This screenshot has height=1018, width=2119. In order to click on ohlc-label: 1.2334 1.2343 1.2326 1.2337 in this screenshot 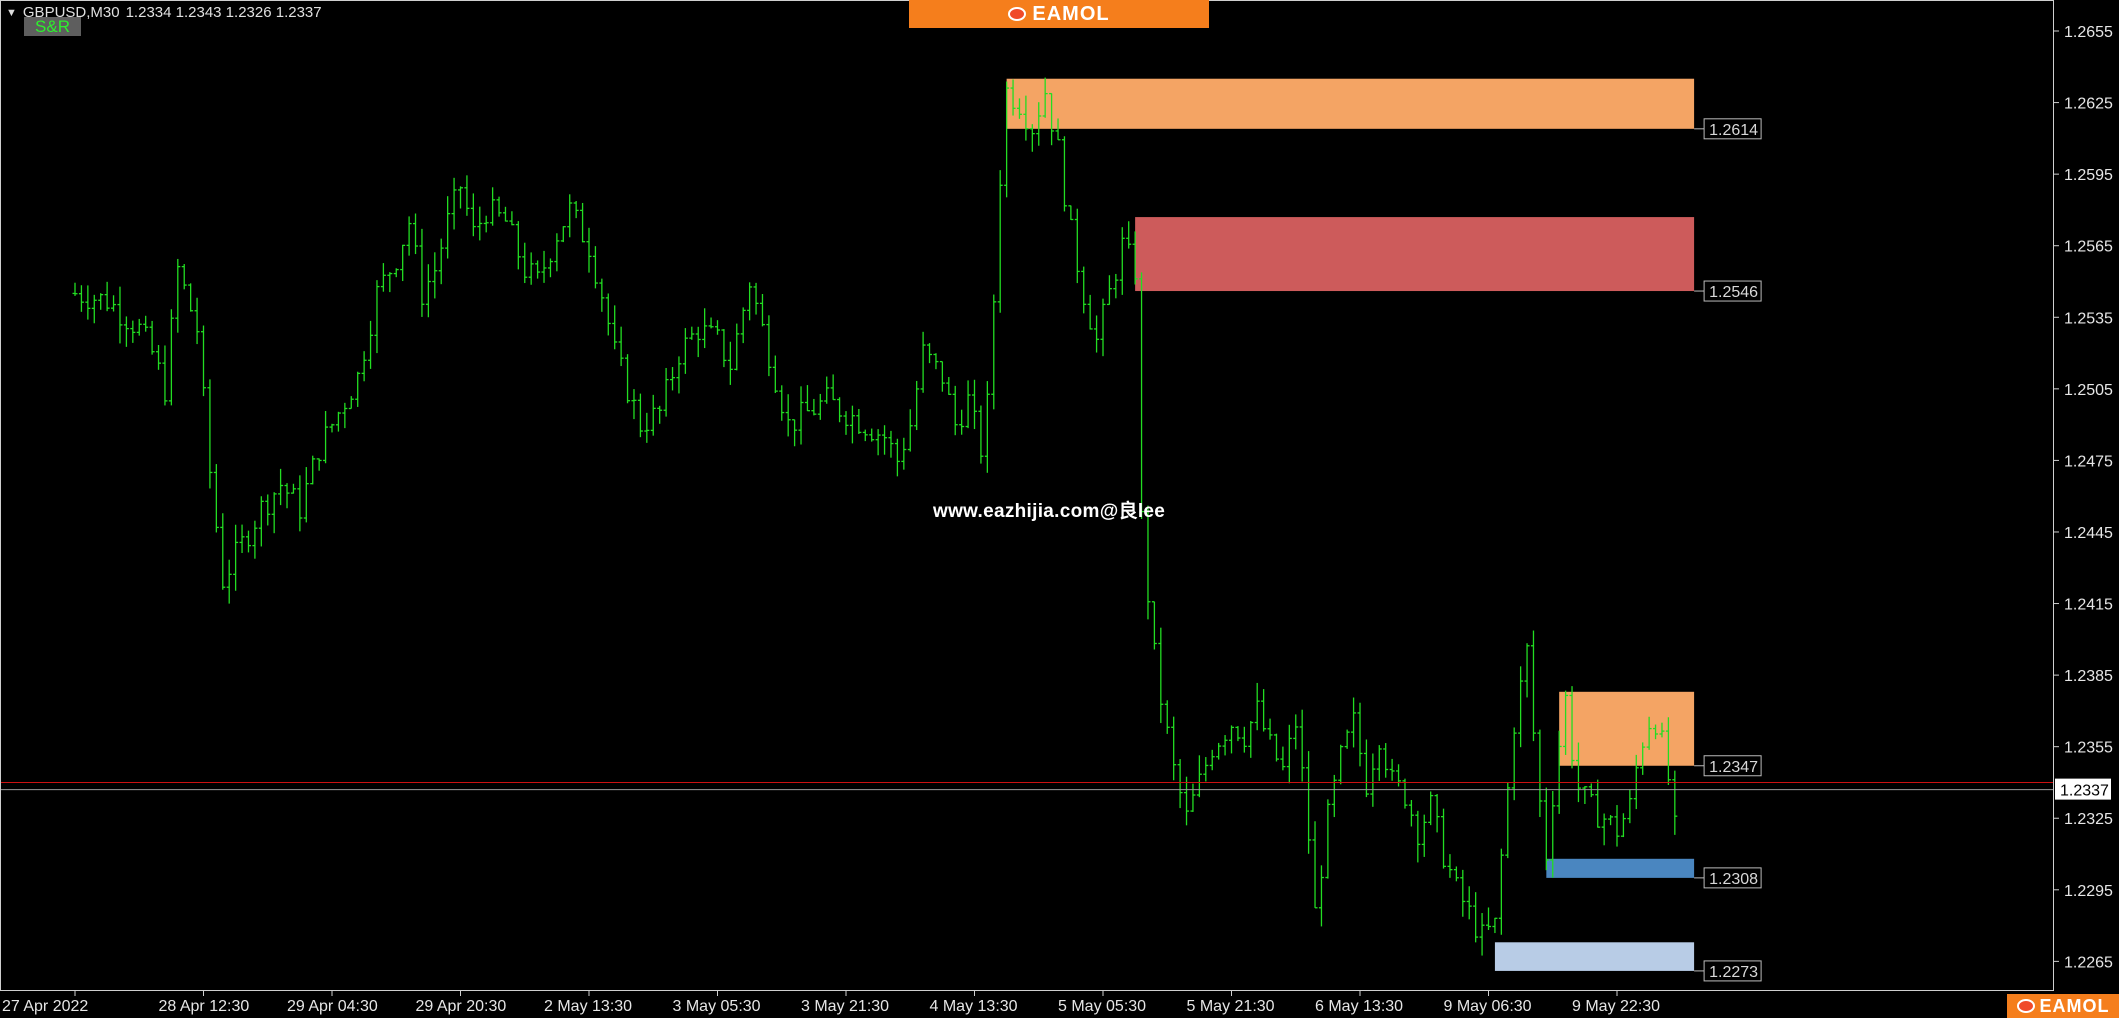, I will do `click(223, 12)`.